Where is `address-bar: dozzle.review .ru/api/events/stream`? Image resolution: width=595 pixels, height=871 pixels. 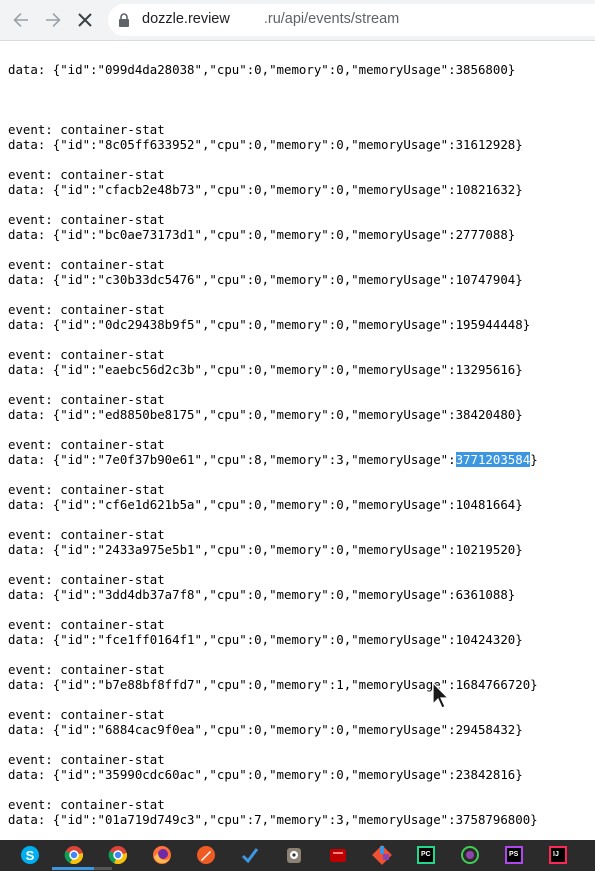
address-bar: dozzle.review .ru/api/events/stream is located at coordinates (351, 20).